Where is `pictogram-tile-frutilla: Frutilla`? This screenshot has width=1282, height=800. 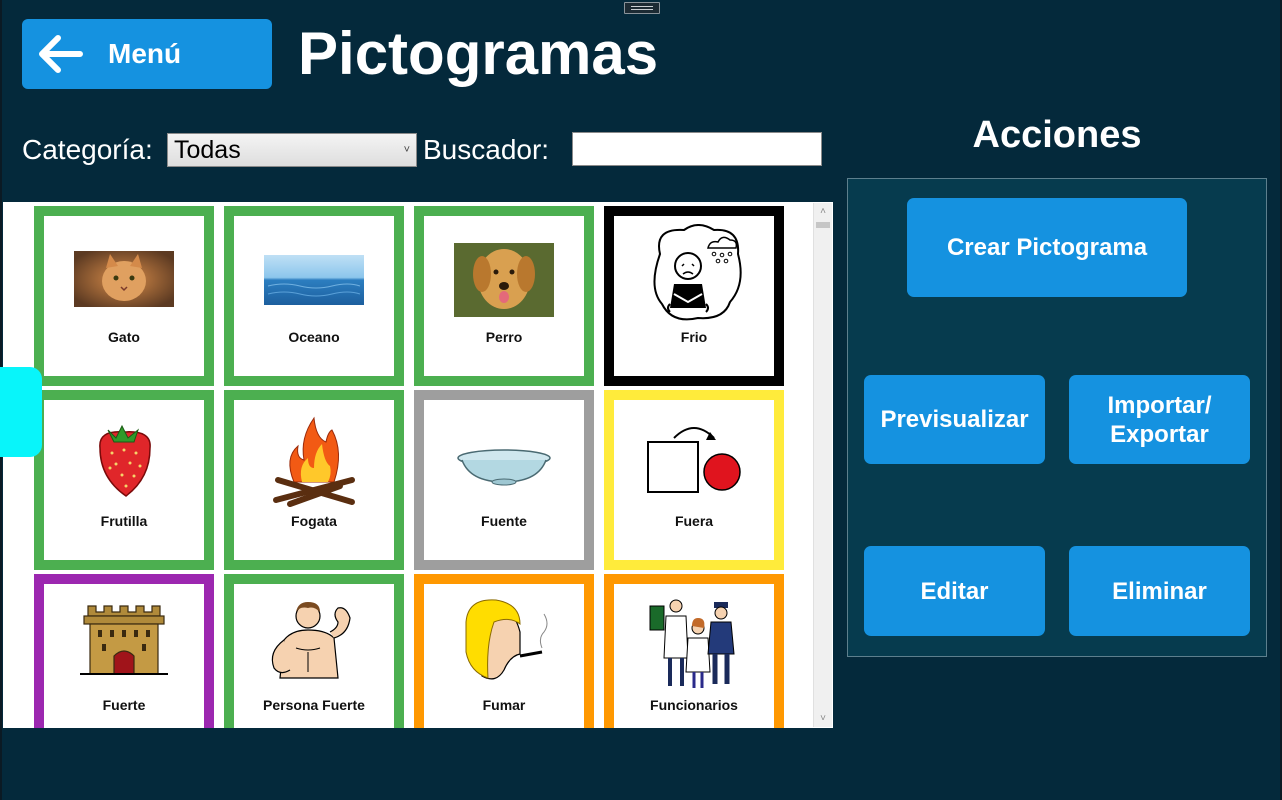 pictogram-tile-frutilla: Frutilla is located at coordinates (124, 480).